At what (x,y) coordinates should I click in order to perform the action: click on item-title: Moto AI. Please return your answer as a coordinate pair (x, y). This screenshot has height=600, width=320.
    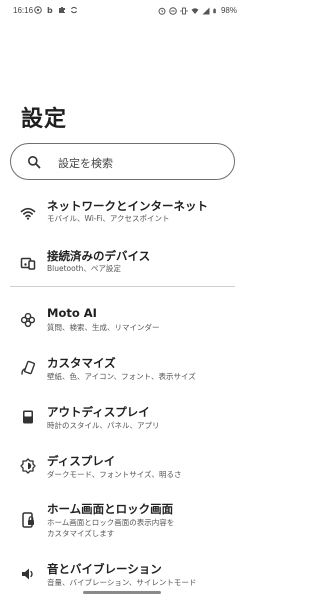
    Looking at the image, I should click on (72, 313).